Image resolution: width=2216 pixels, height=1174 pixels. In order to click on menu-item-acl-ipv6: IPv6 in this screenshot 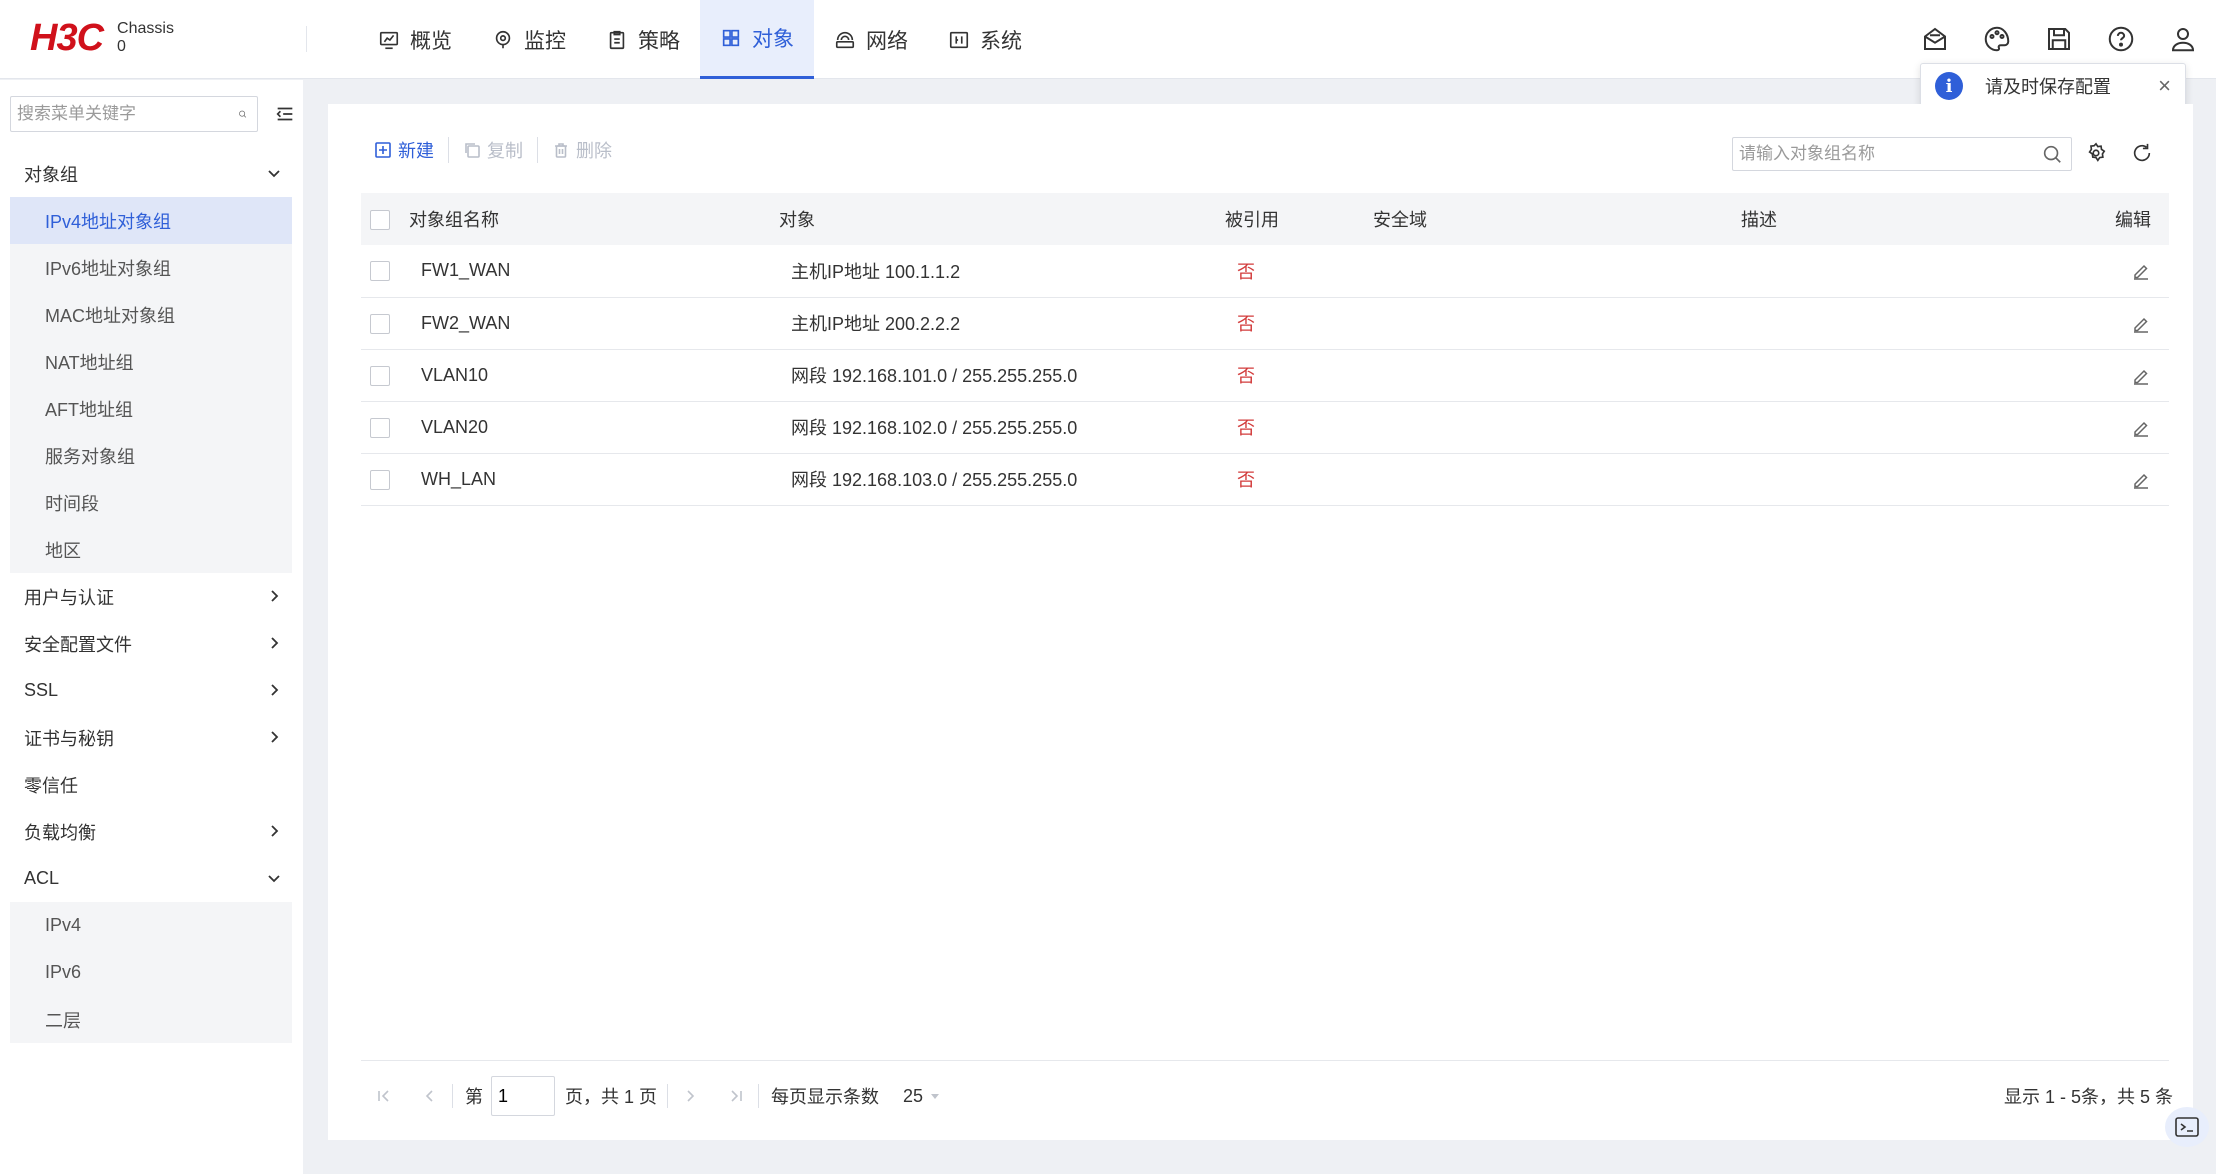, I will do `click(151, 972)`.